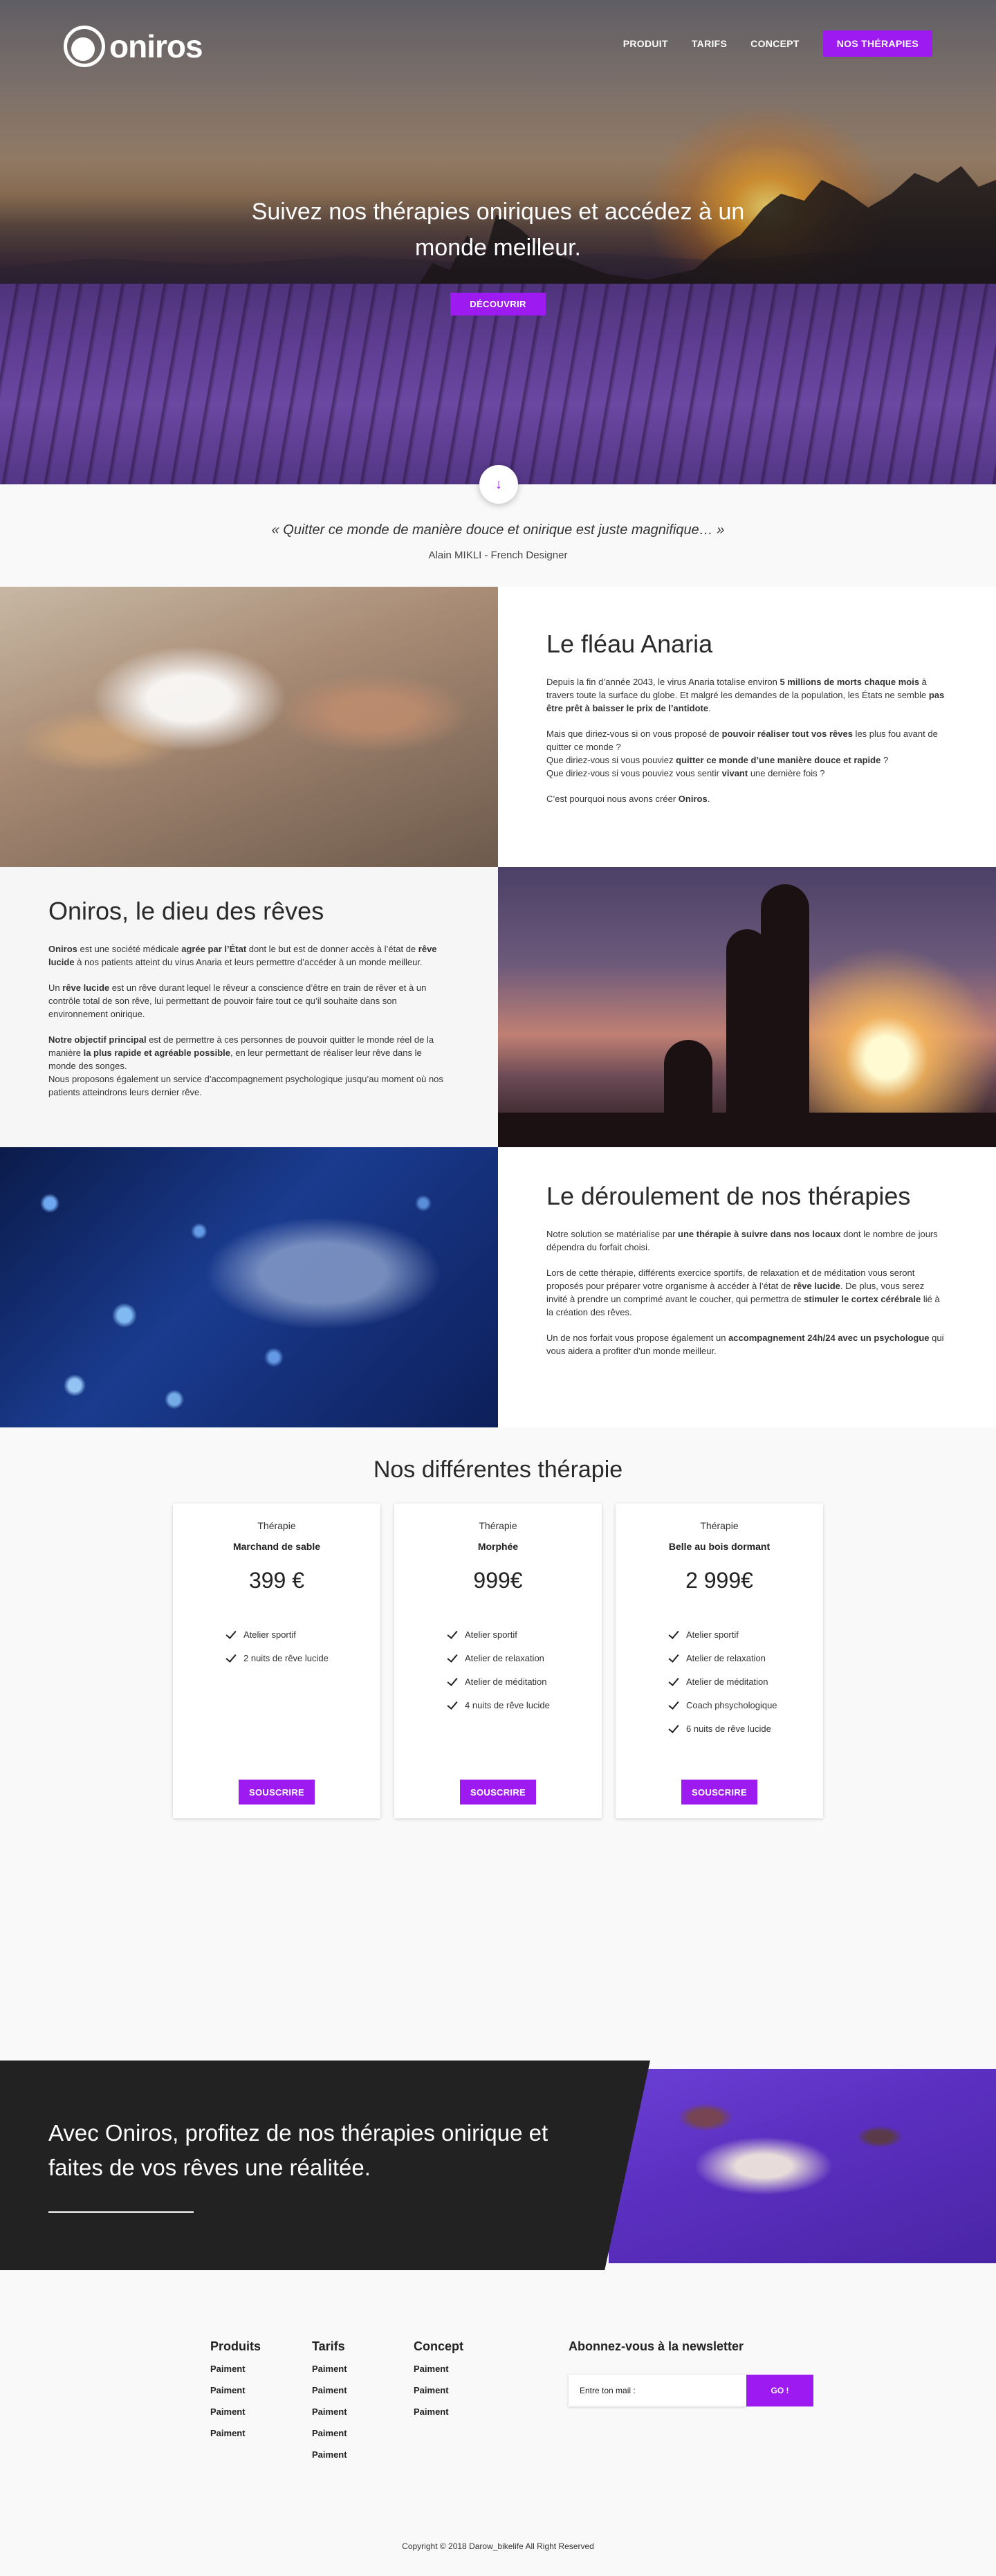 The image size is (996, 2576). I want to click on plan-features: Atelier sportif 2 nuits de rêve lucide, so click(277, 1647).